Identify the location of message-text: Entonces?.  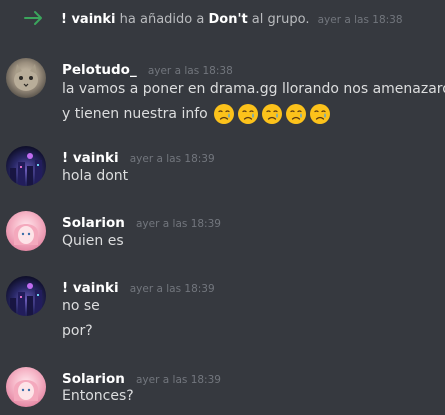
(98, 396).